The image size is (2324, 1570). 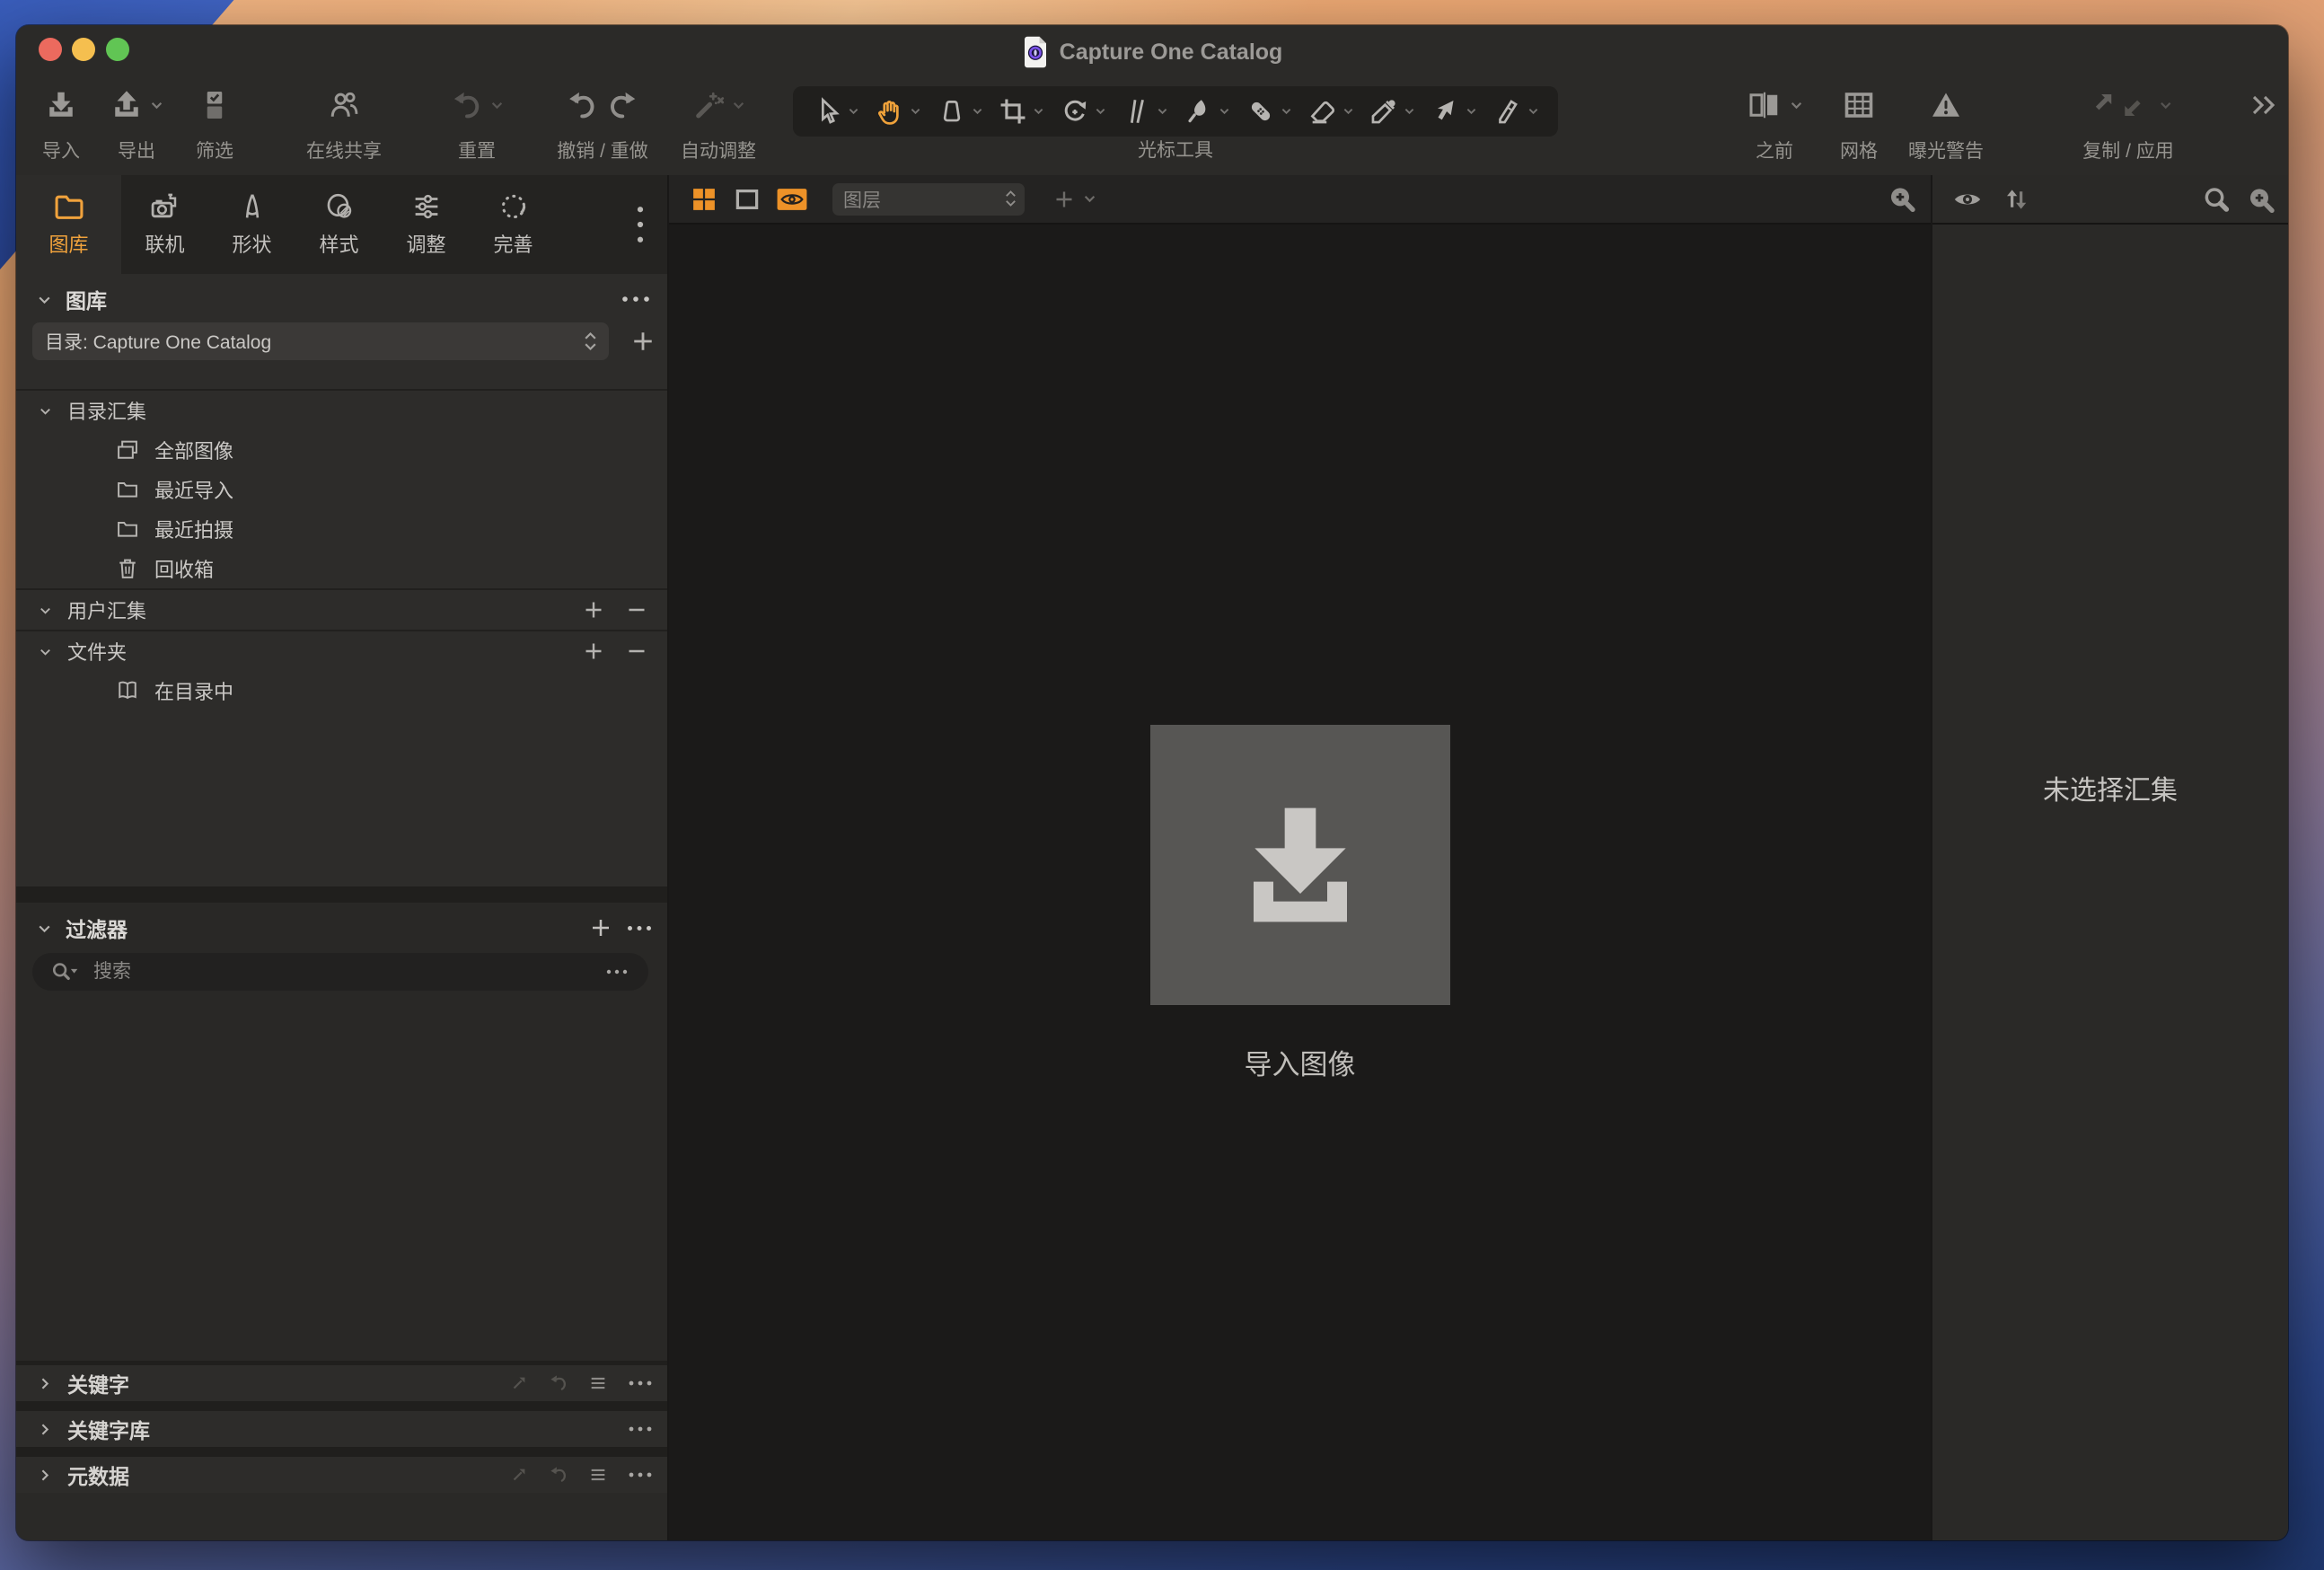 What do you see at coordinates (477, 121) in the screenshot?
I see `reset-button: 重置` at bounding box center [477, 121].